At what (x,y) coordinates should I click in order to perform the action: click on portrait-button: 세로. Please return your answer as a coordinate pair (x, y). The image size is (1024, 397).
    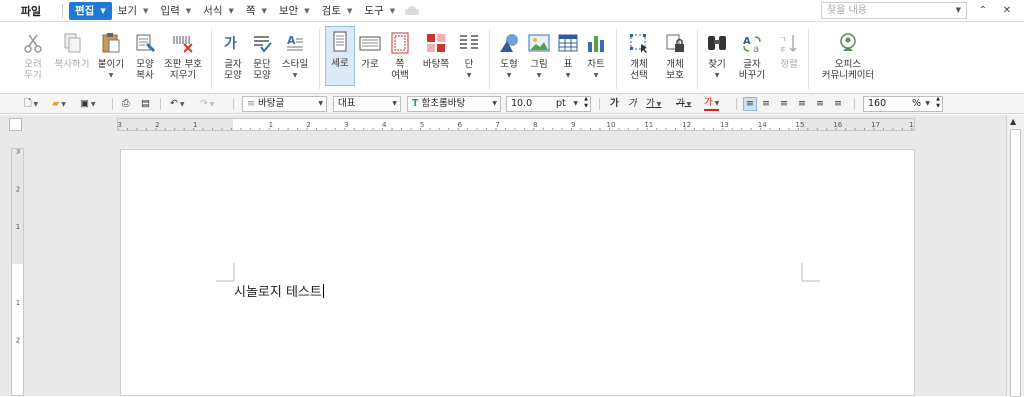
    Looking at the image, I should click on (340, 56).